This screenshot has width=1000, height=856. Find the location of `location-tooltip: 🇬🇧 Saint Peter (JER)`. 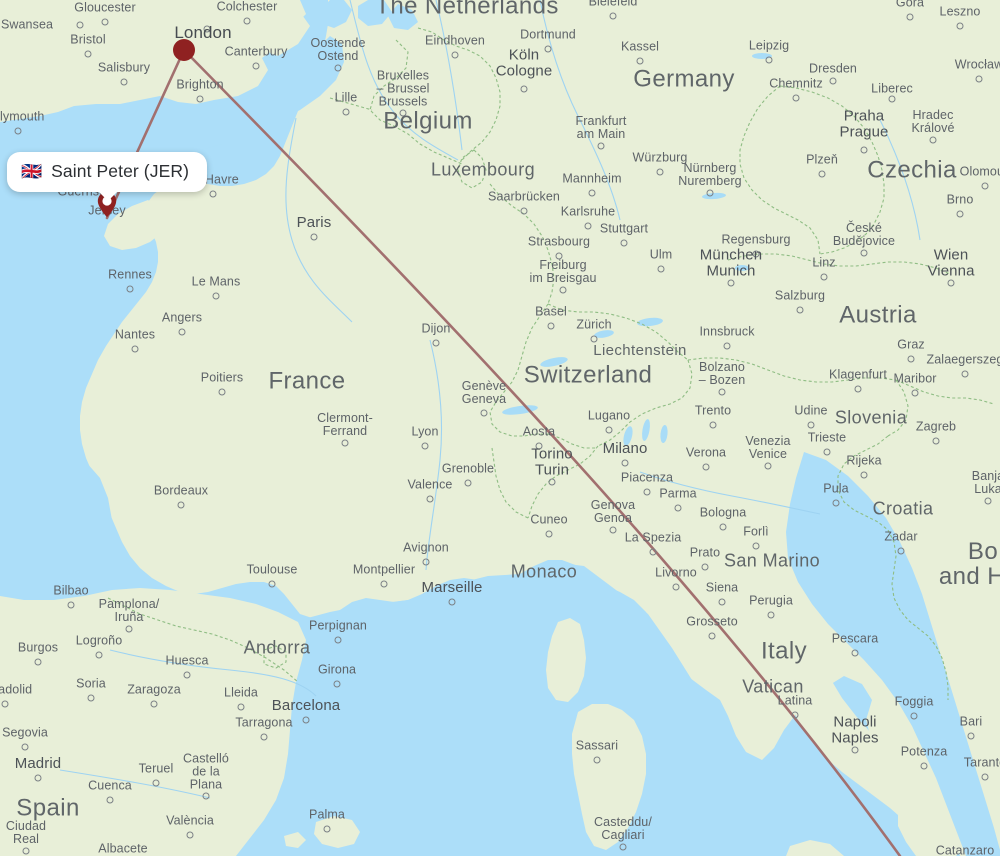

location-tooltip: 🇬🇧 Saint Peter (JER) is located at coordinates (107, 176).